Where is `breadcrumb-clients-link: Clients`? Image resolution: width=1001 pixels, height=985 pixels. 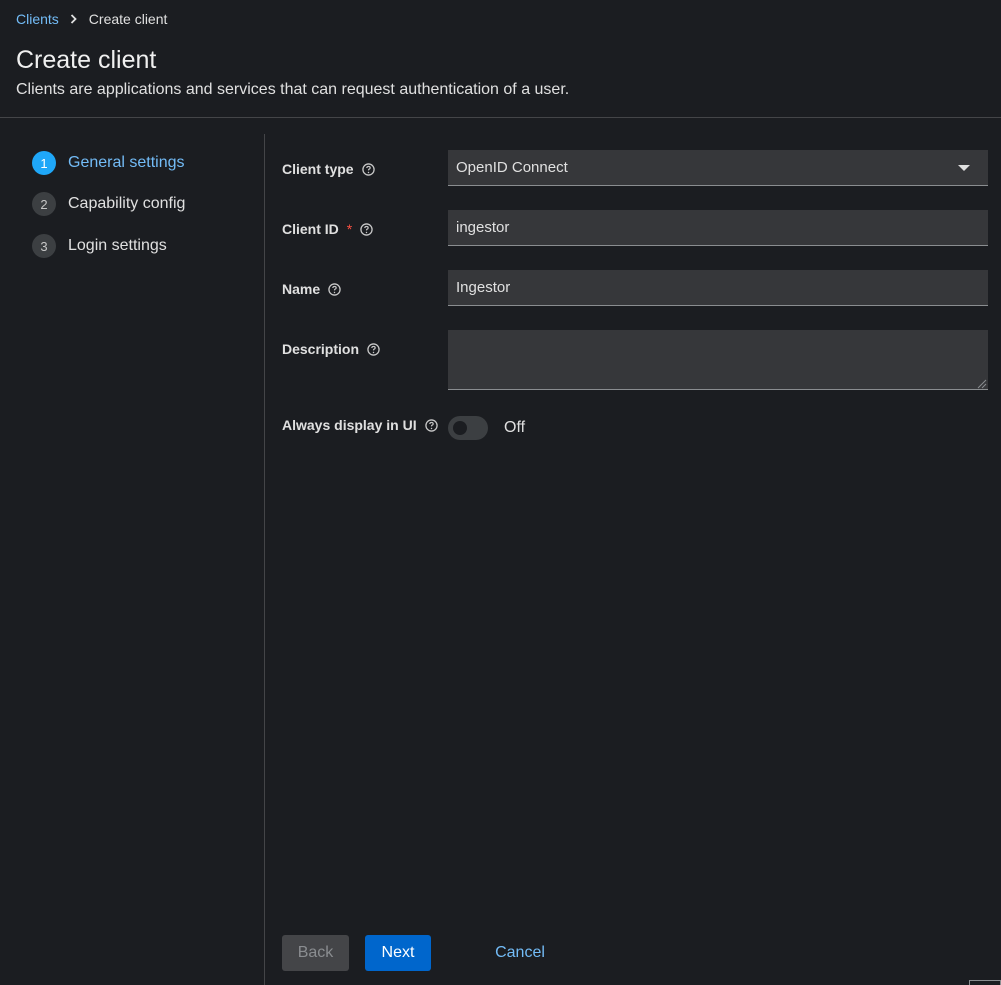
breadcrumb-clients-link: Clients is located at coordinates (37, 19).